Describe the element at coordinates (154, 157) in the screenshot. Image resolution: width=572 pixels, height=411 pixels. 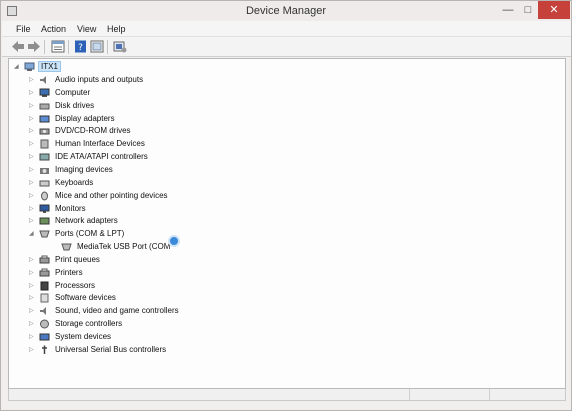
I see `tree-category-item: ▷ IDE ATA/ATAPI controllers` at that location.